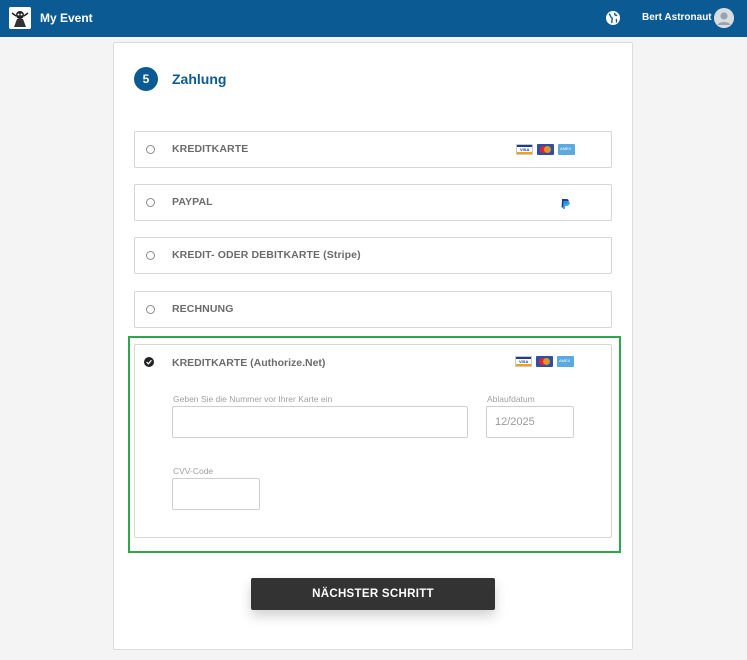 This screenshot has height=660, width=747. What do you see at coordinates (373, 202) in the screenshot?
I see `payment-option-paypal: PAYPAL` at bounding box center [373, 202].